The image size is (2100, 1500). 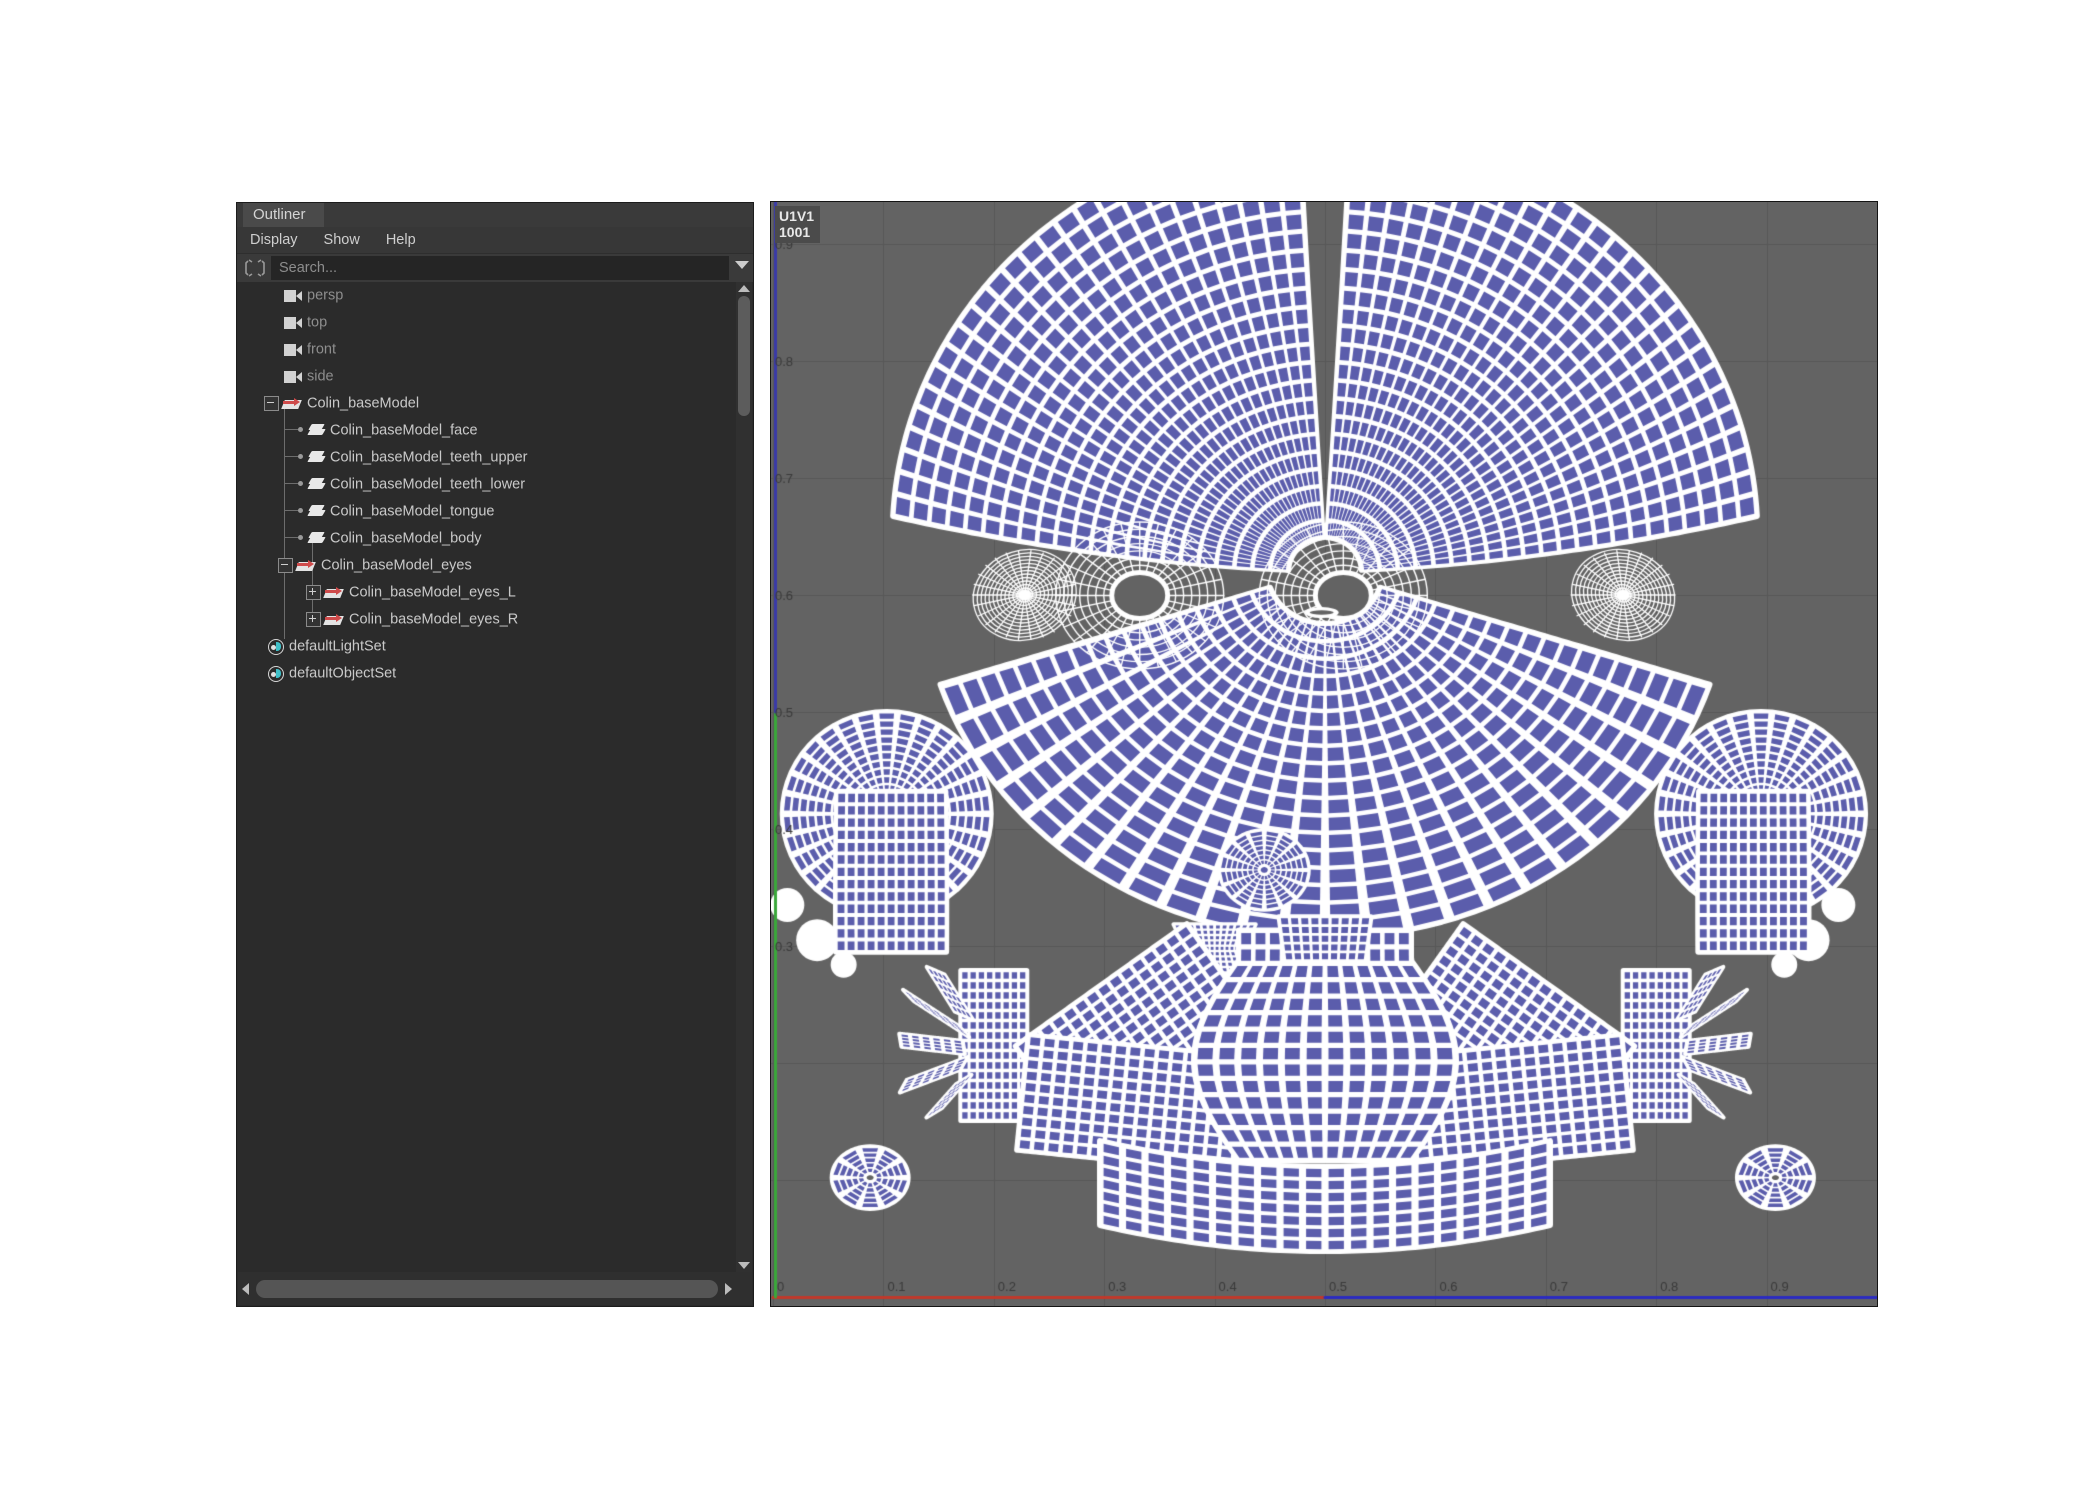 I want to click on tree-row-face: Colin_baseModel_face, so click(x=487, y=430).